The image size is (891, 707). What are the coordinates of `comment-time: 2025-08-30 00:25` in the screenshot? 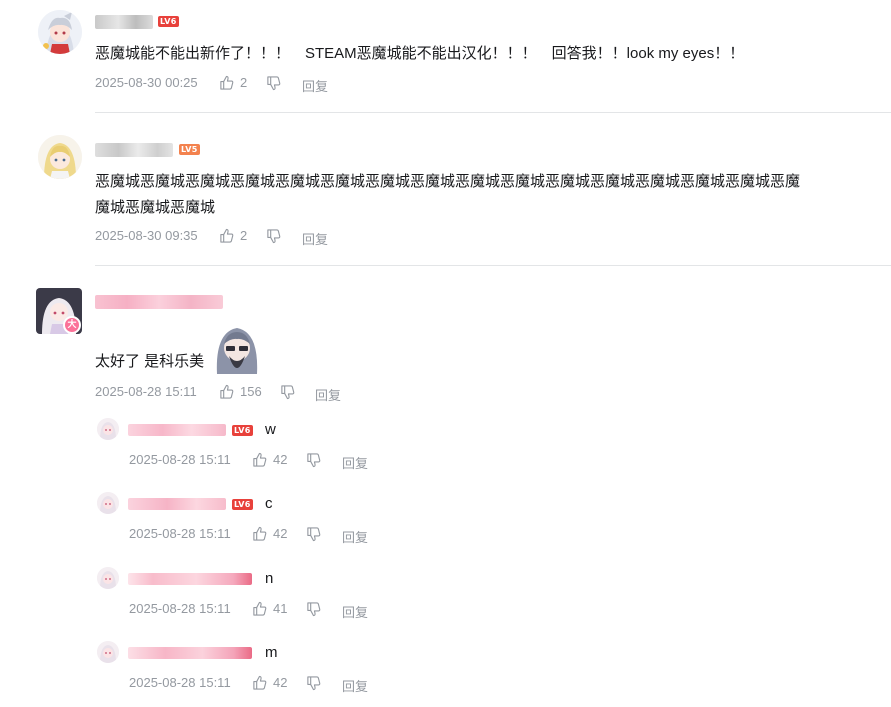 It's located at (146, 82).